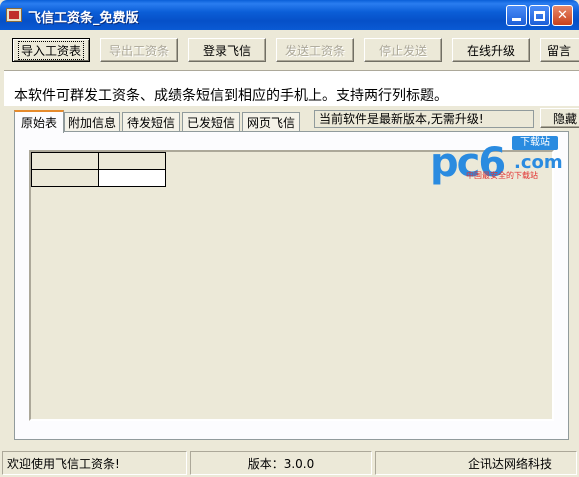 This screenshot has height=477, width=579. Describe the element at coordinates (491, 50) in the screenshot. I see `online-upgrade-button: 在线升级` at that location.